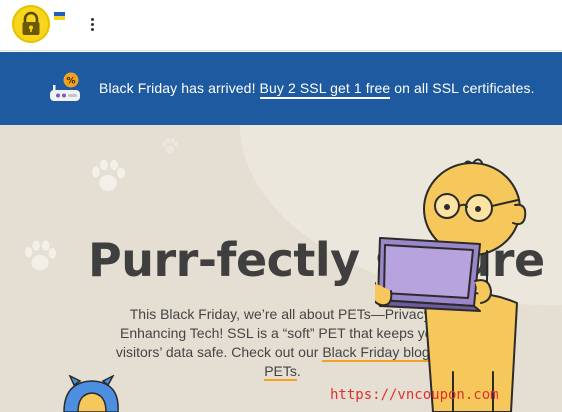 This screenshot has height=412, width=562. I want to click on ukraine-flag-icon, so click(59, 16).